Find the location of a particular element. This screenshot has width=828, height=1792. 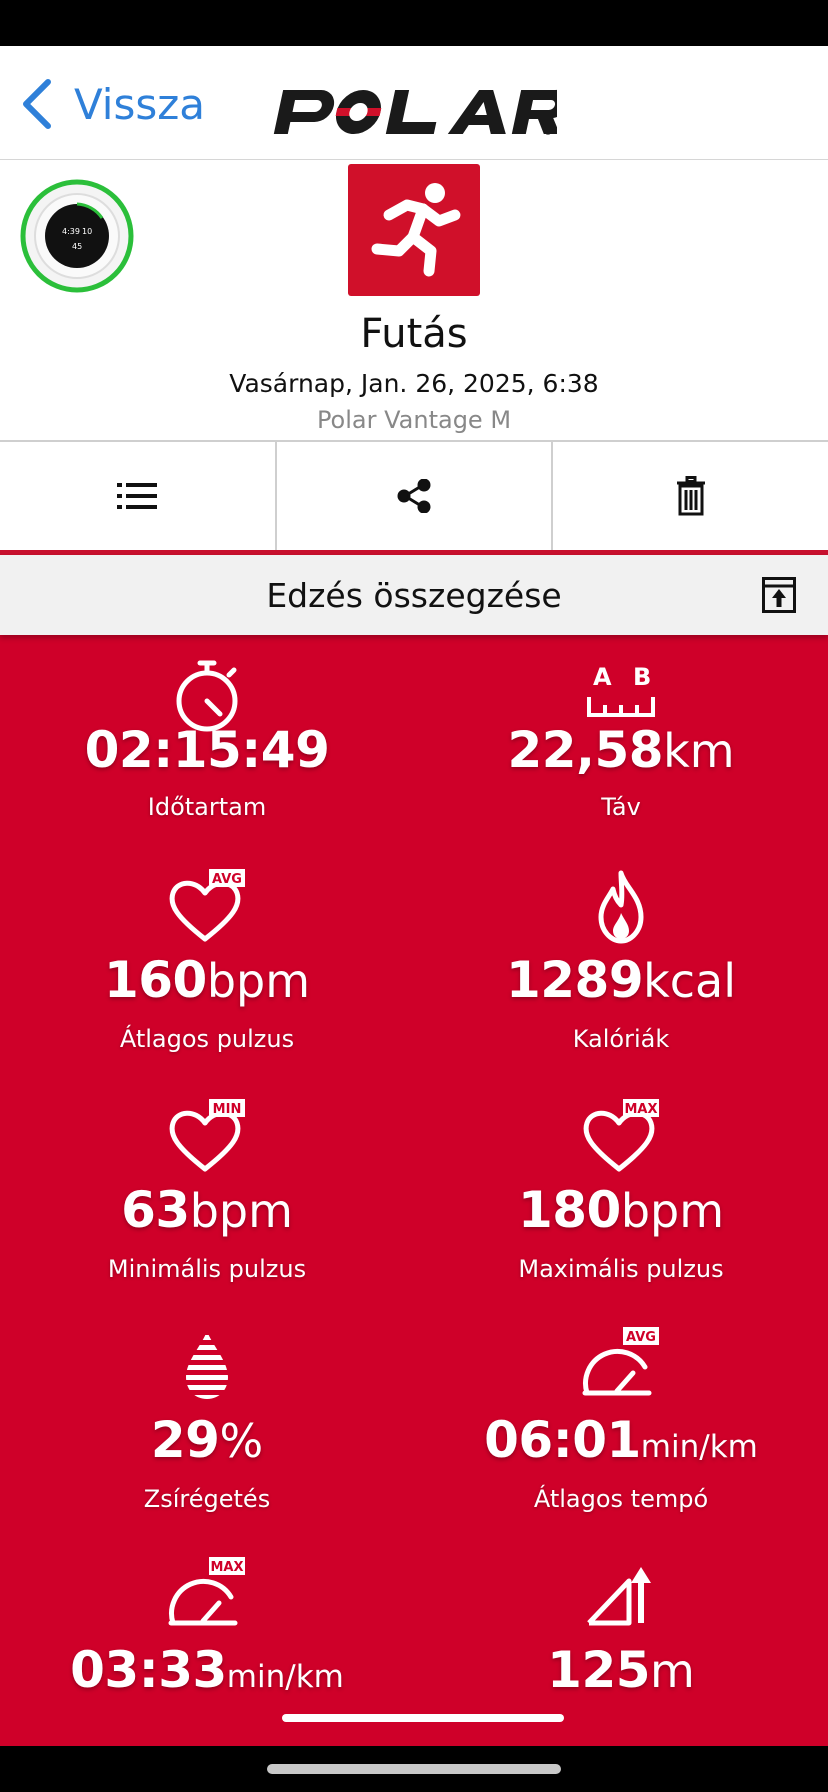

runner-icon is located at coordinates (416, 230).